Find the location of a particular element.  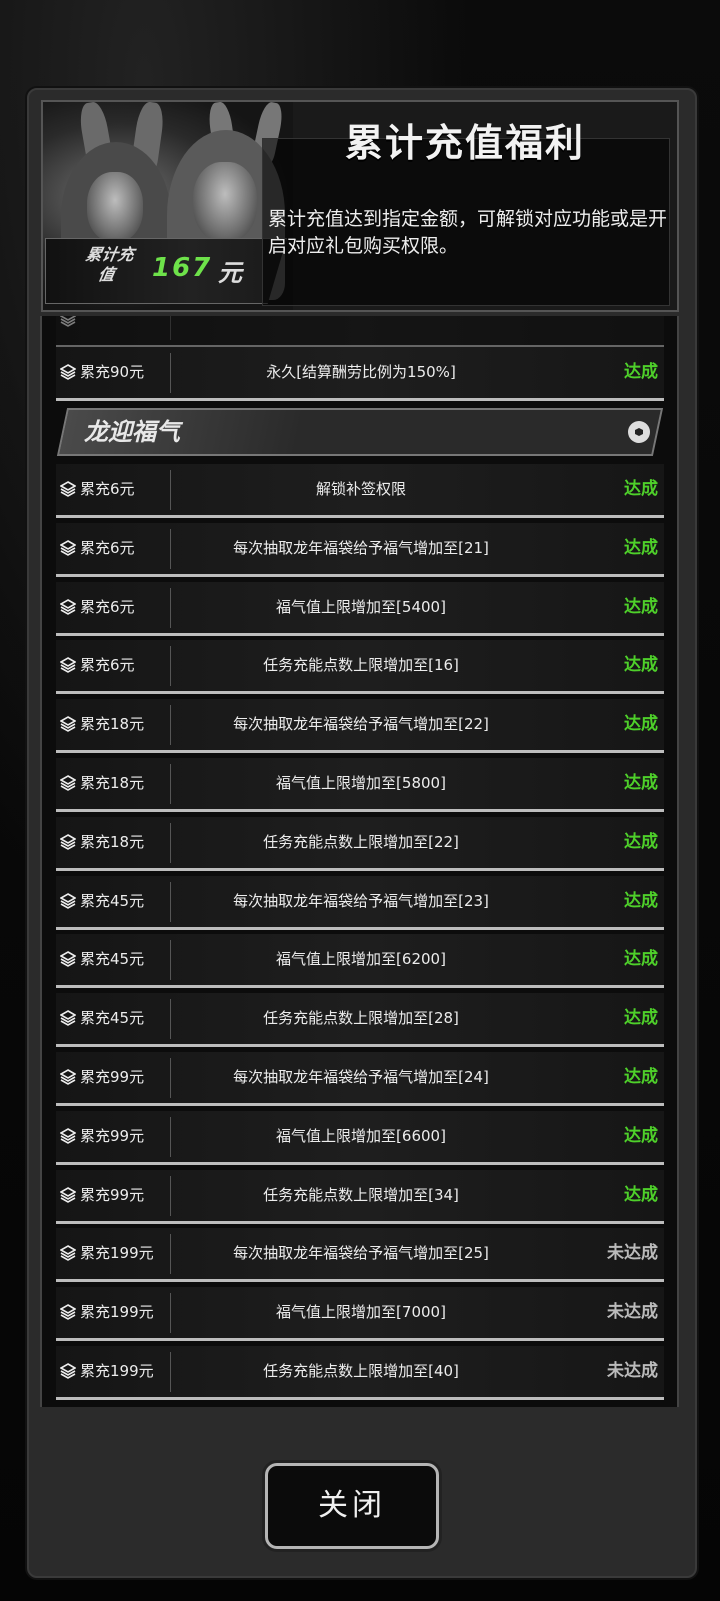

reward-effect: 永久[结算酬劳比例为150%] is located at coordinates (361, 372).